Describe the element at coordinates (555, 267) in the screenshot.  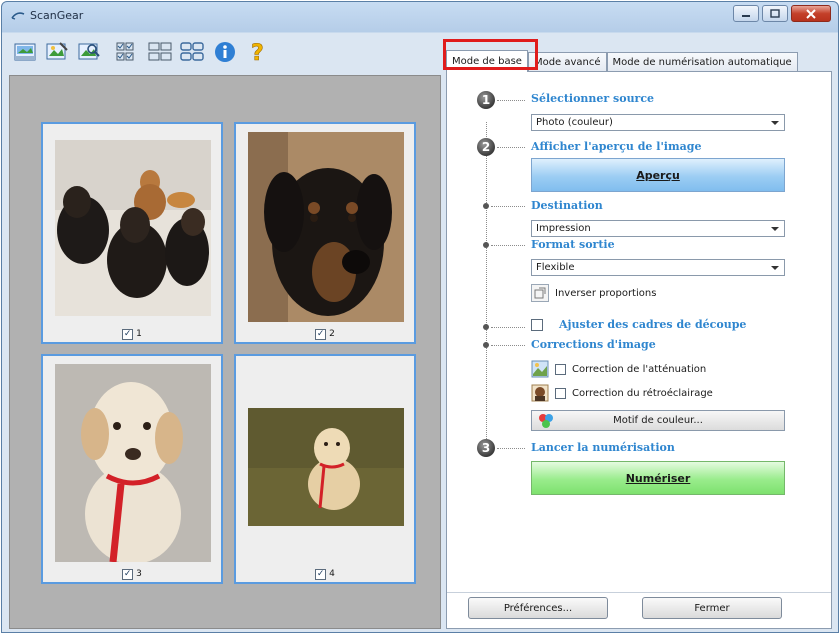
I see `output-size-select-value: Flexible` at that location.